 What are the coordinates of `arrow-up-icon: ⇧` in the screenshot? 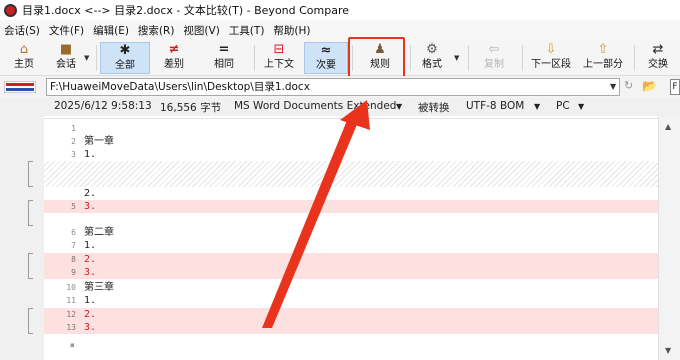 It's located at (603, 49).